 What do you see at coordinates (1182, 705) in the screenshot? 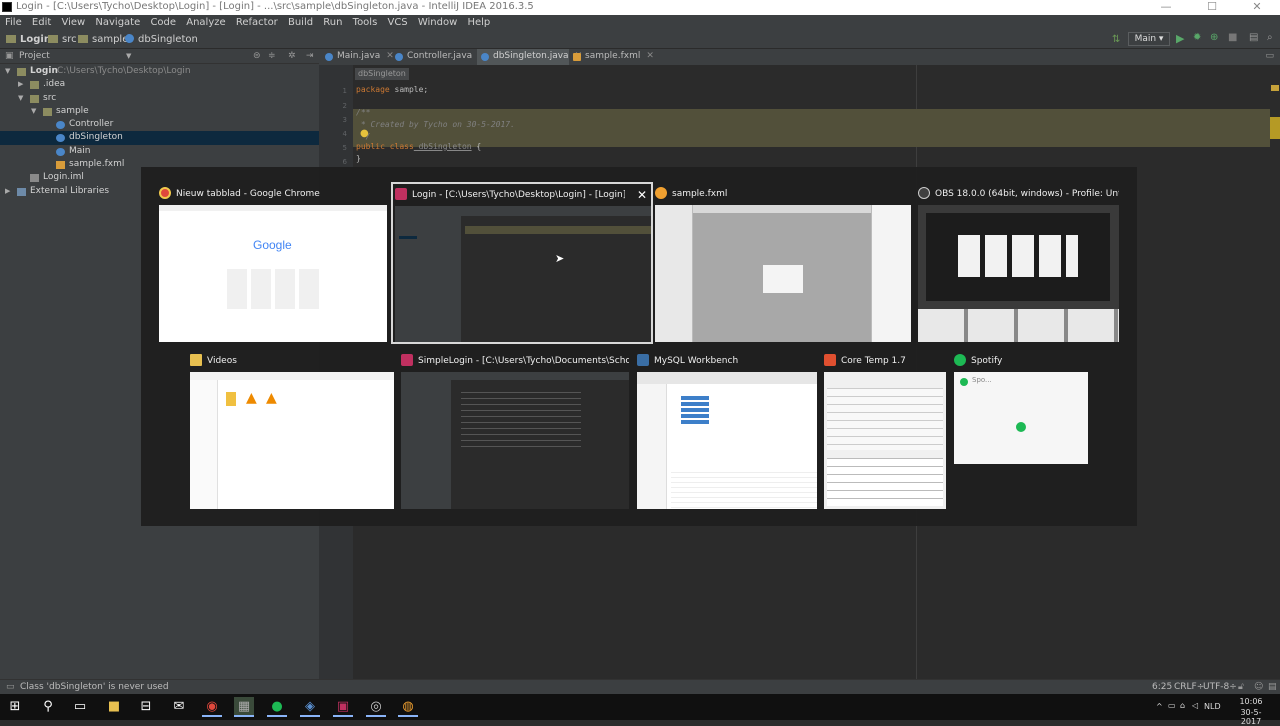
I see `network-icon: ⌂` at bounding box center [1182, 705].